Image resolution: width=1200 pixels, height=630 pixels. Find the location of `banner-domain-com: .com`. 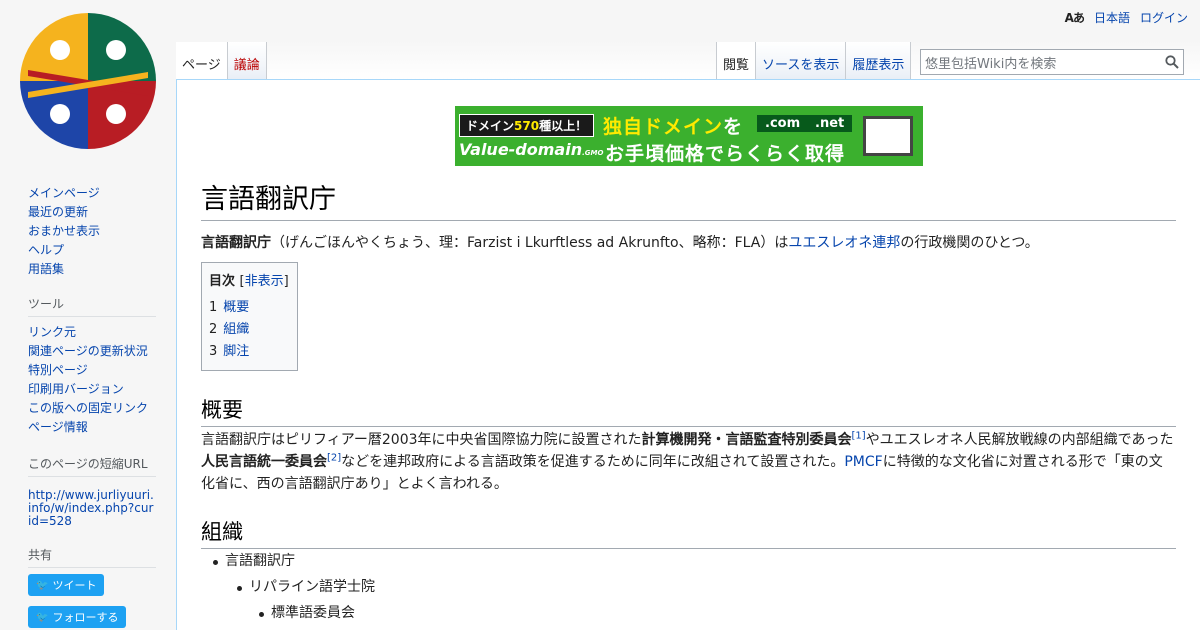

banner-domain-com: .com is located at coordinates (783, 123).